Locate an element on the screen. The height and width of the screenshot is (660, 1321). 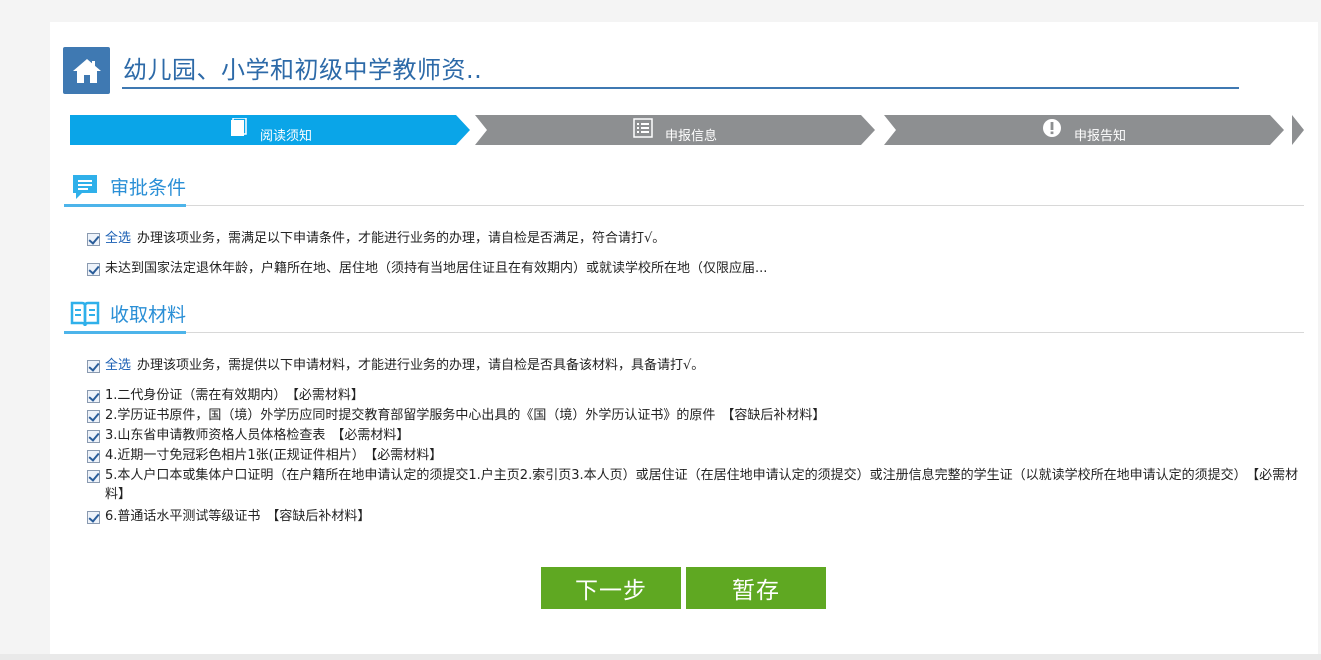
list-item: 6.普通话水平测试等级证书 【容缺后补材料】 is located at coordinates (228, 516).